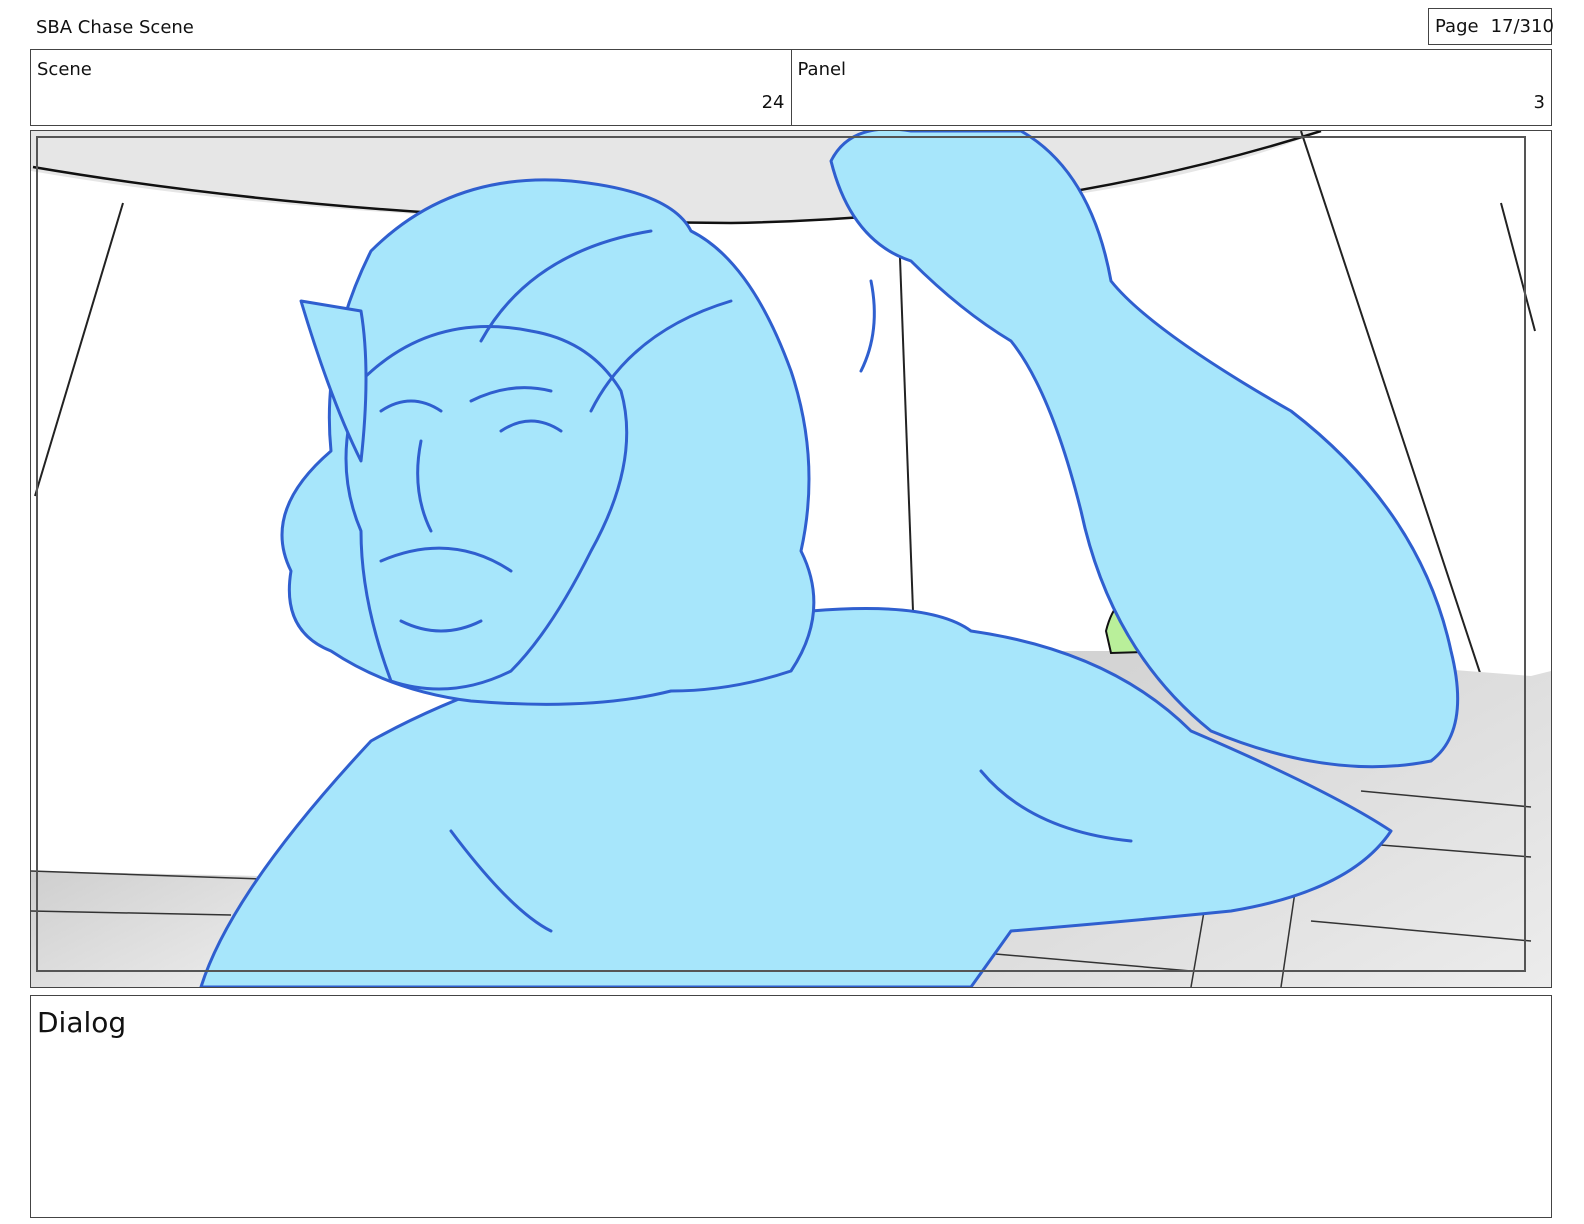  What do you see at coordinates (1457, 26) in the screenshot?
I see `page-label: Page` at bounding box center [1457, 26].